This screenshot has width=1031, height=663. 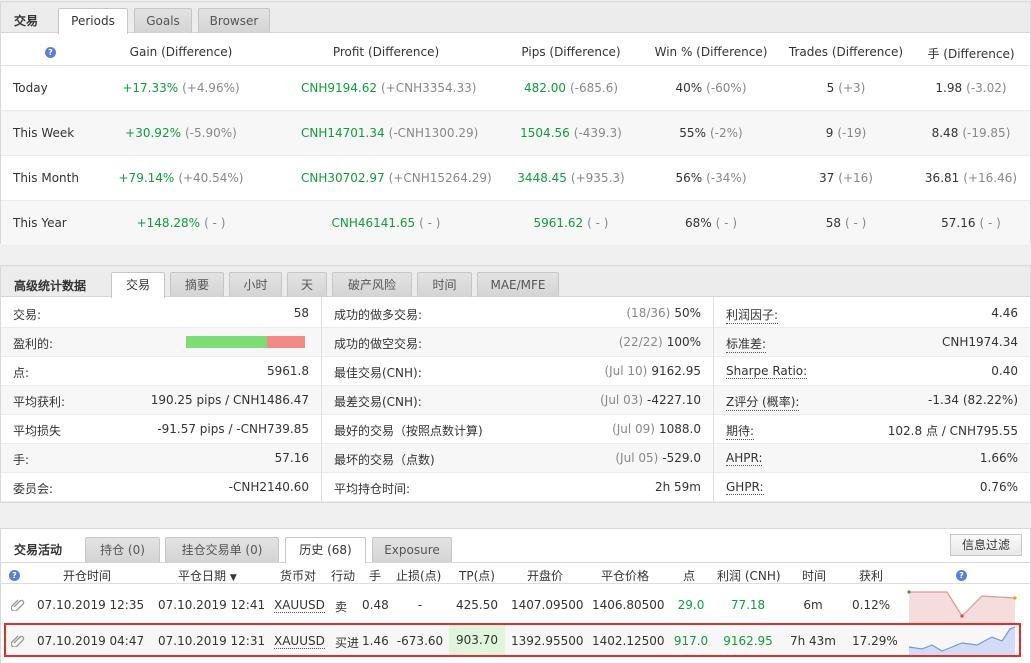 What do you see at coordinates (744, 458) in the screenshot?
I see `stat-label: AHPR:` at bounding box center [744, 458].